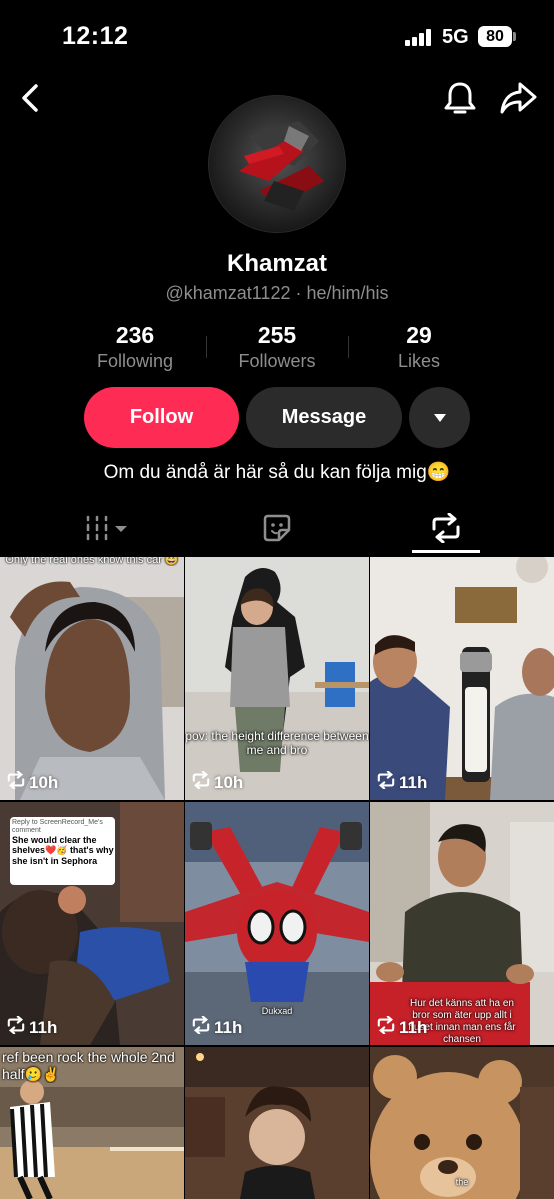 The width and height of the screenshot is (554, 1199). Describe the element at coordinates (277, 361) in the screenshot. I see `stat-label: Followers` at that location.